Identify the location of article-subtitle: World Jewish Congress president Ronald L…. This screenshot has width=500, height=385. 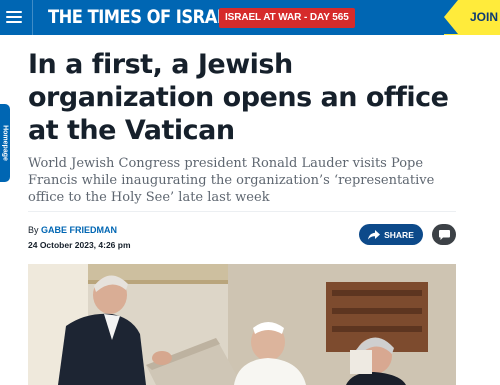
(231, 180).